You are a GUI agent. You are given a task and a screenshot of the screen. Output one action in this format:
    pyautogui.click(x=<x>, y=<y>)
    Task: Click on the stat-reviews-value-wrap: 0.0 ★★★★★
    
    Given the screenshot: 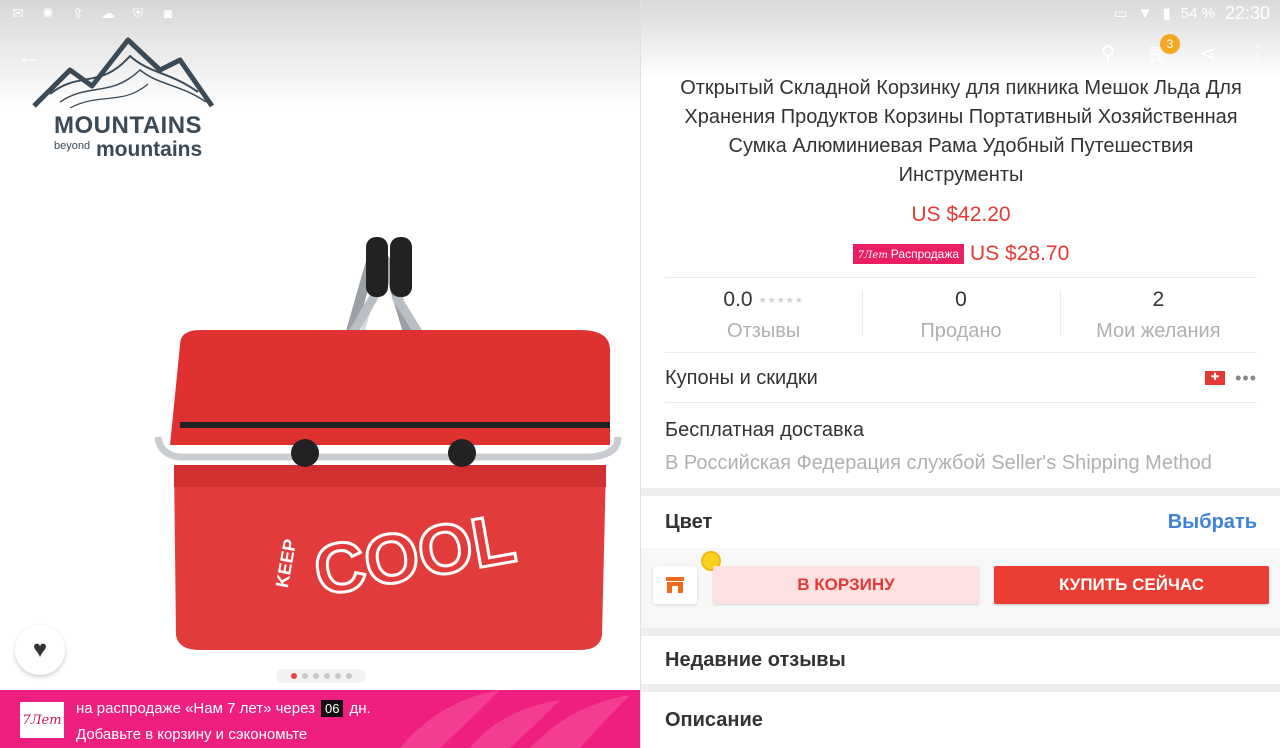 What is the action you would take?
    pyautogui.click(x=763, y=300)
    